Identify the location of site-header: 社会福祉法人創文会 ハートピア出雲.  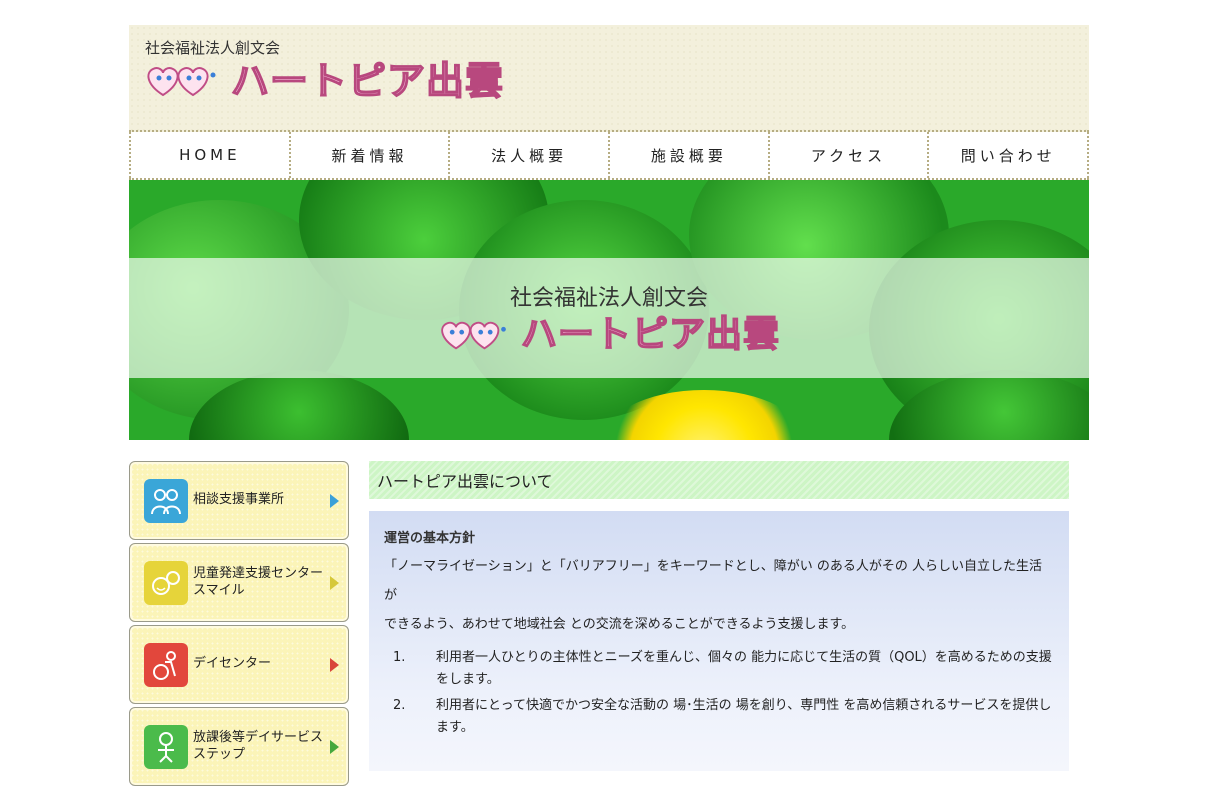
(609, 78).